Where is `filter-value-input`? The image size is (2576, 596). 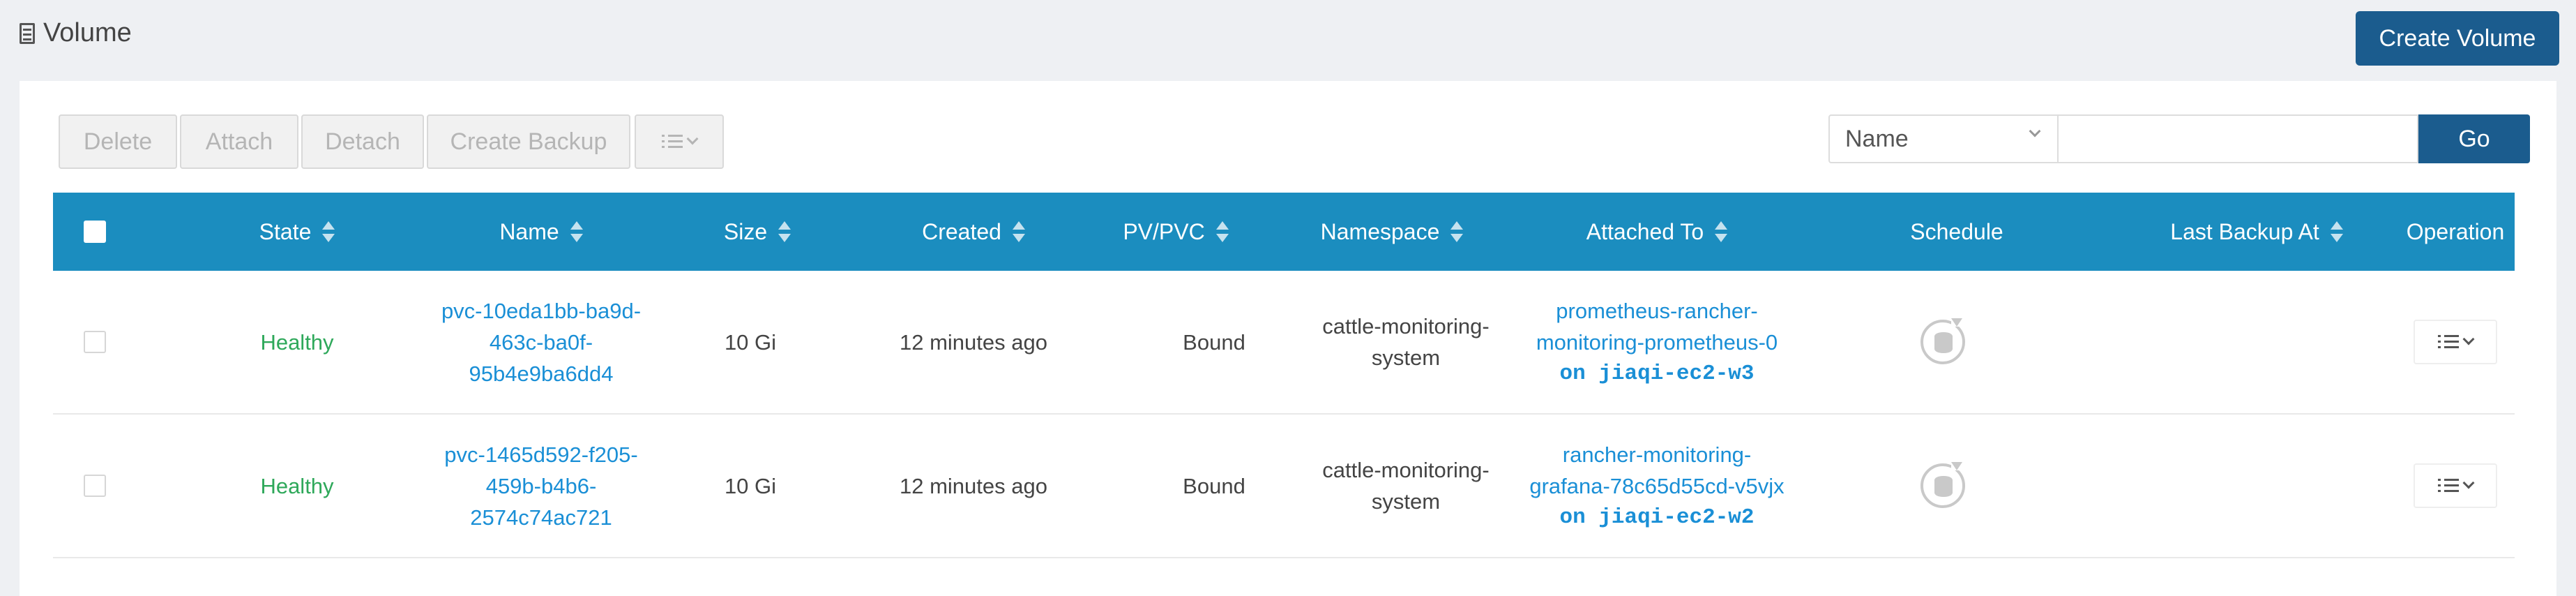 filter-value-input is located at coordinates (2237, 138).